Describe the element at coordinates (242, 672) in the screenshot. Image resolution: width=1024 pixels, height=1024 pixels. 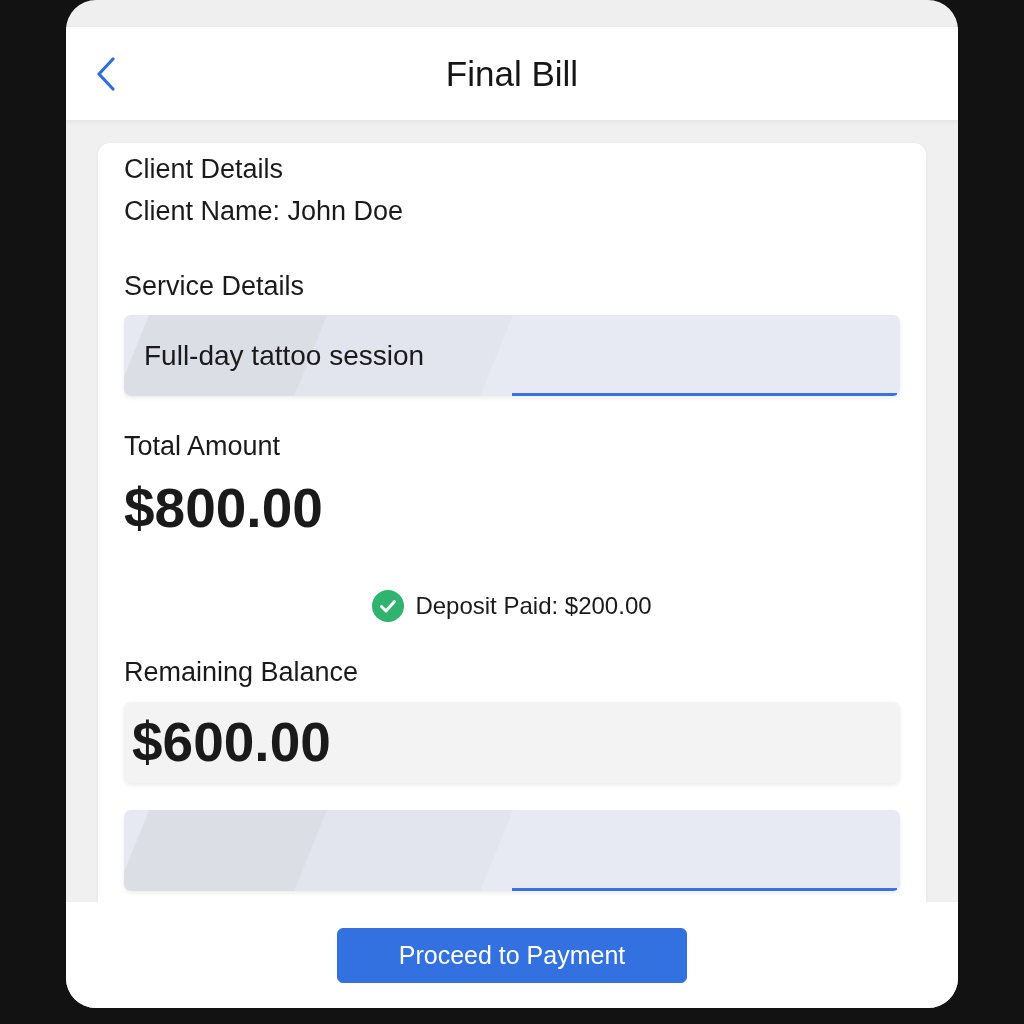
I see `section-heading: Remaining Balance` at that location.